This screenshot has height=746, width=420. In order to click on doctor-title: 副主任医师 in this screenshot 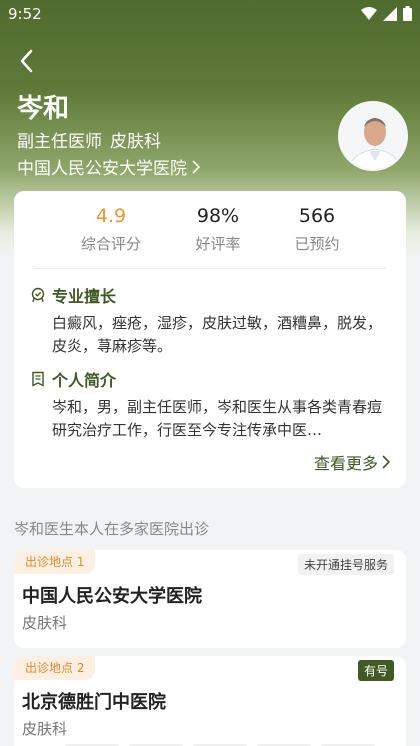, I will do `click(59, 142)`.